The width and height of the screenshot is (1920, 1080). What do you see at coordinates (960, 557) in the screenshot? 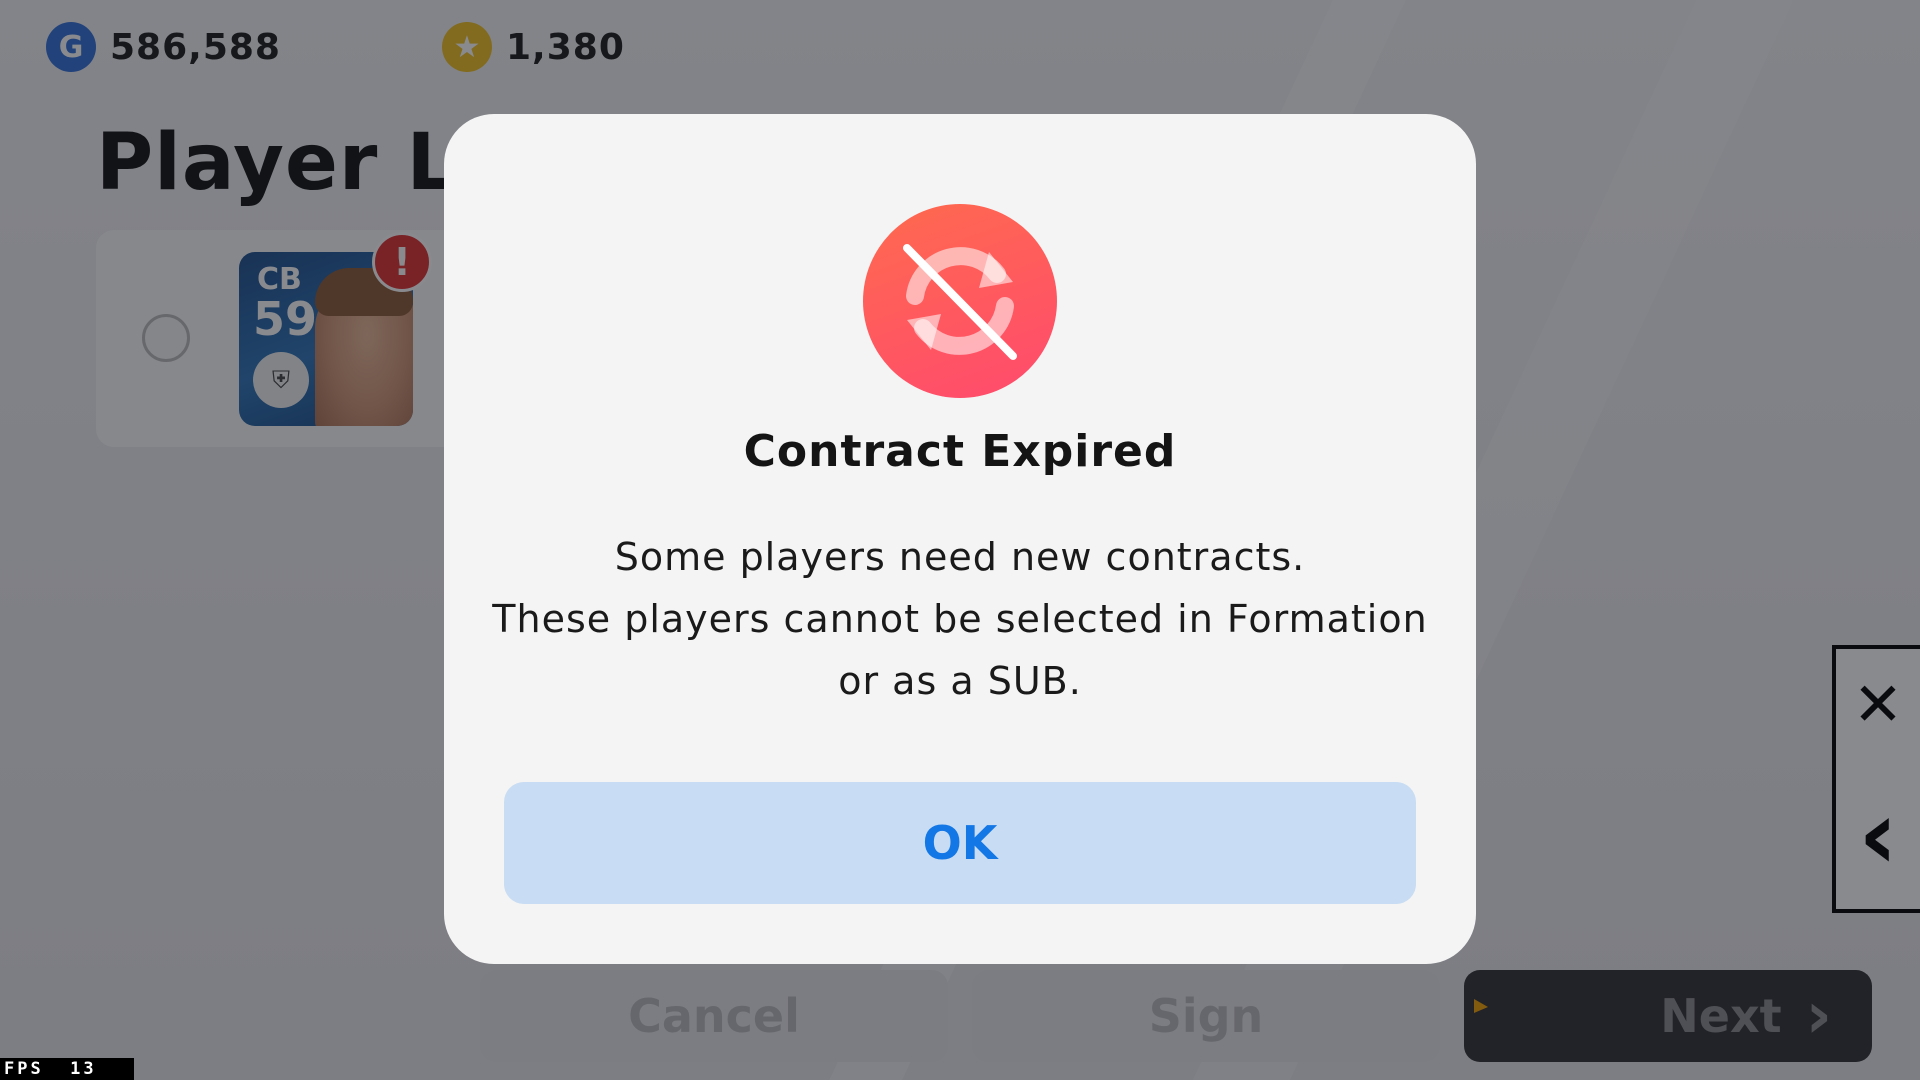
I see `dialog-message-line: Some players need new contracts.` at bounding box center [960, 557].